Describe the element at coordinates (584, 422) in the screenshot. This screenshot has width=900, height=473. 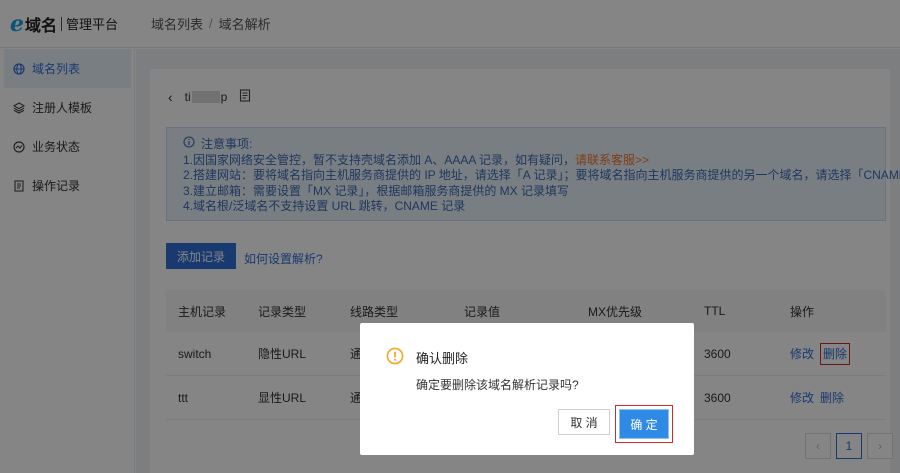
I see `cancel-button: 取 消` at that location.